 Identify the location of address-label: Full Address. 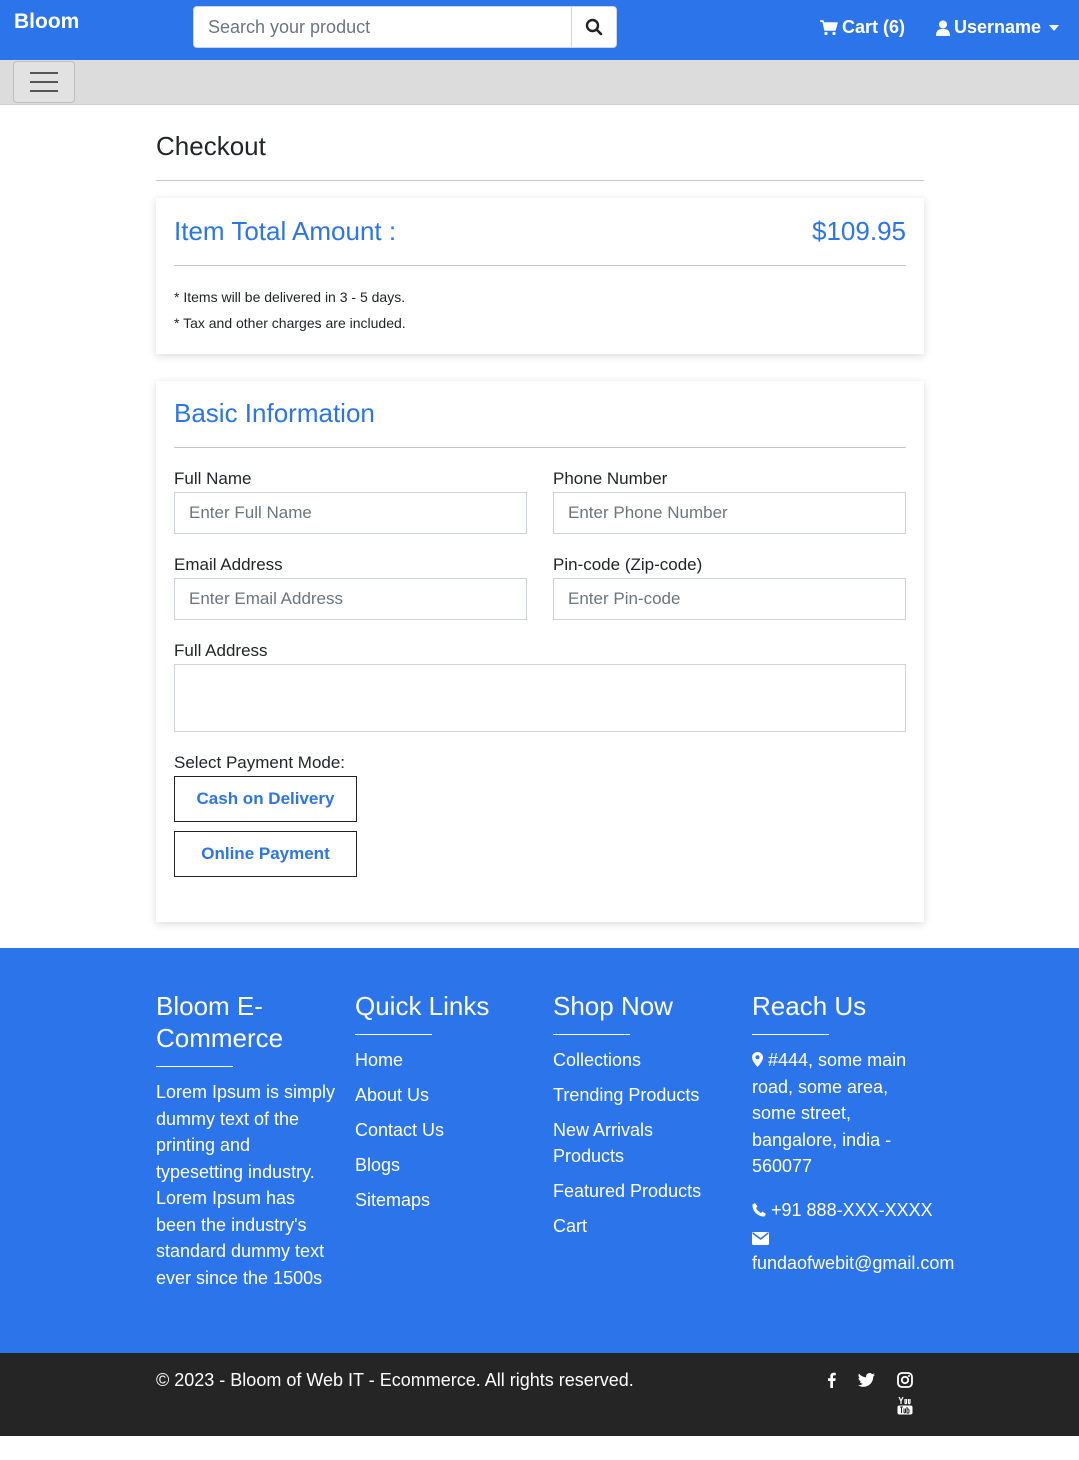
(221, 650).